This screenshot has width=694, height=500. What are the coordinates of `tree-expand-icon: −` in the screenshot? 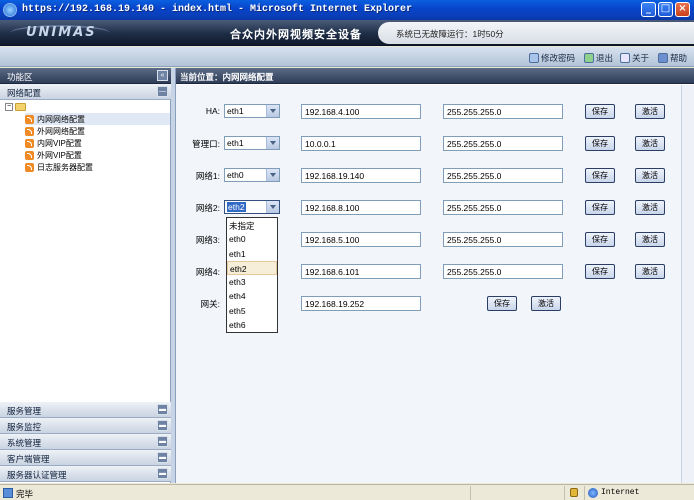 It's located at (9, 107).